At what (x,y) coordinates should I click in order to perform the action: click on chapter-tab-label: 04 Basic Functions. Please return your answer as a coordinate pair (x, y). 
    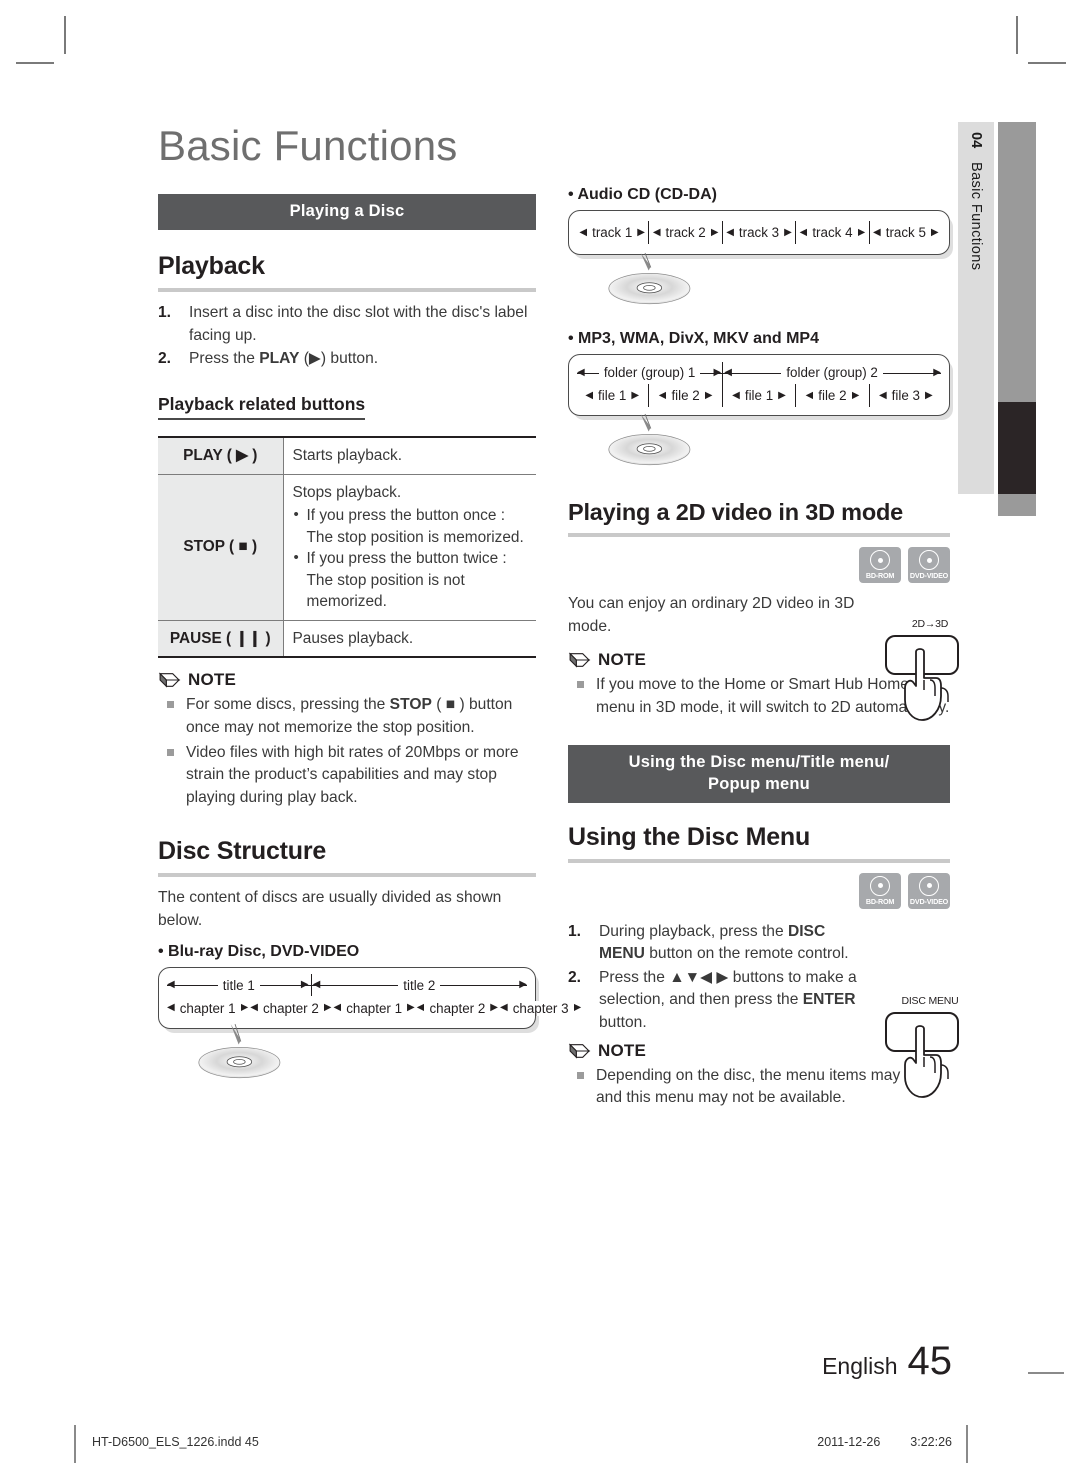
    Looking at the image, I should click on (976, 308).